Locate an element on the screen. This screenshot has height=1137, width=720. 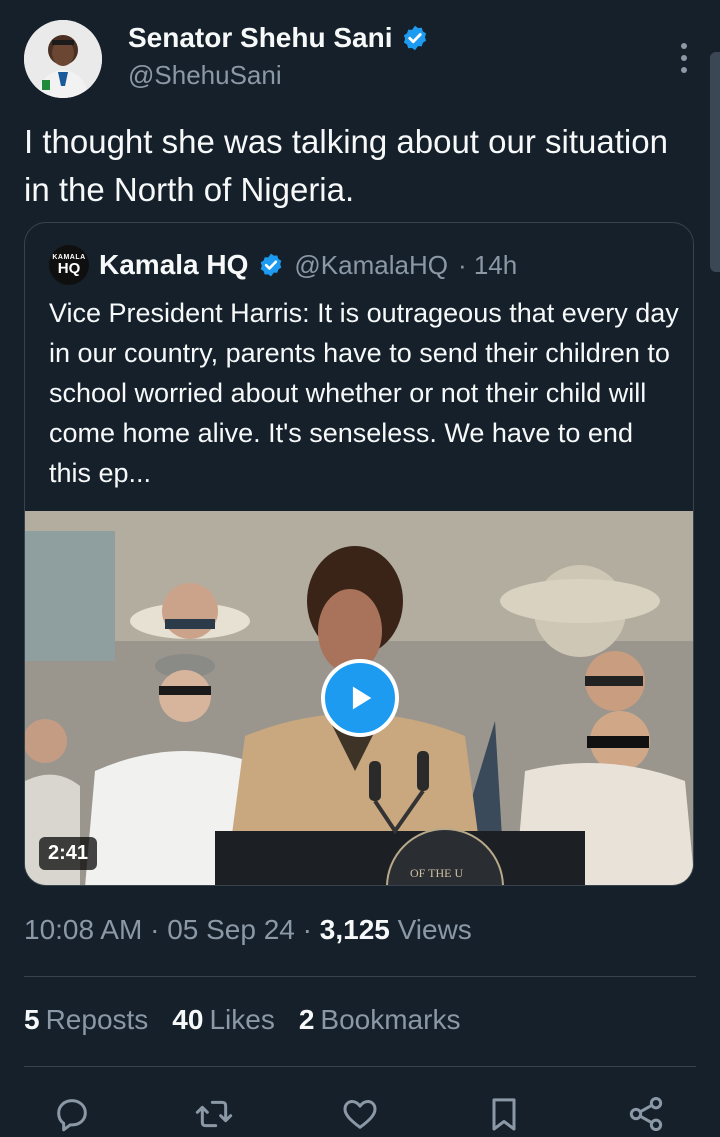
reposts-label: Reposts is located at coordinates (97, 1019).